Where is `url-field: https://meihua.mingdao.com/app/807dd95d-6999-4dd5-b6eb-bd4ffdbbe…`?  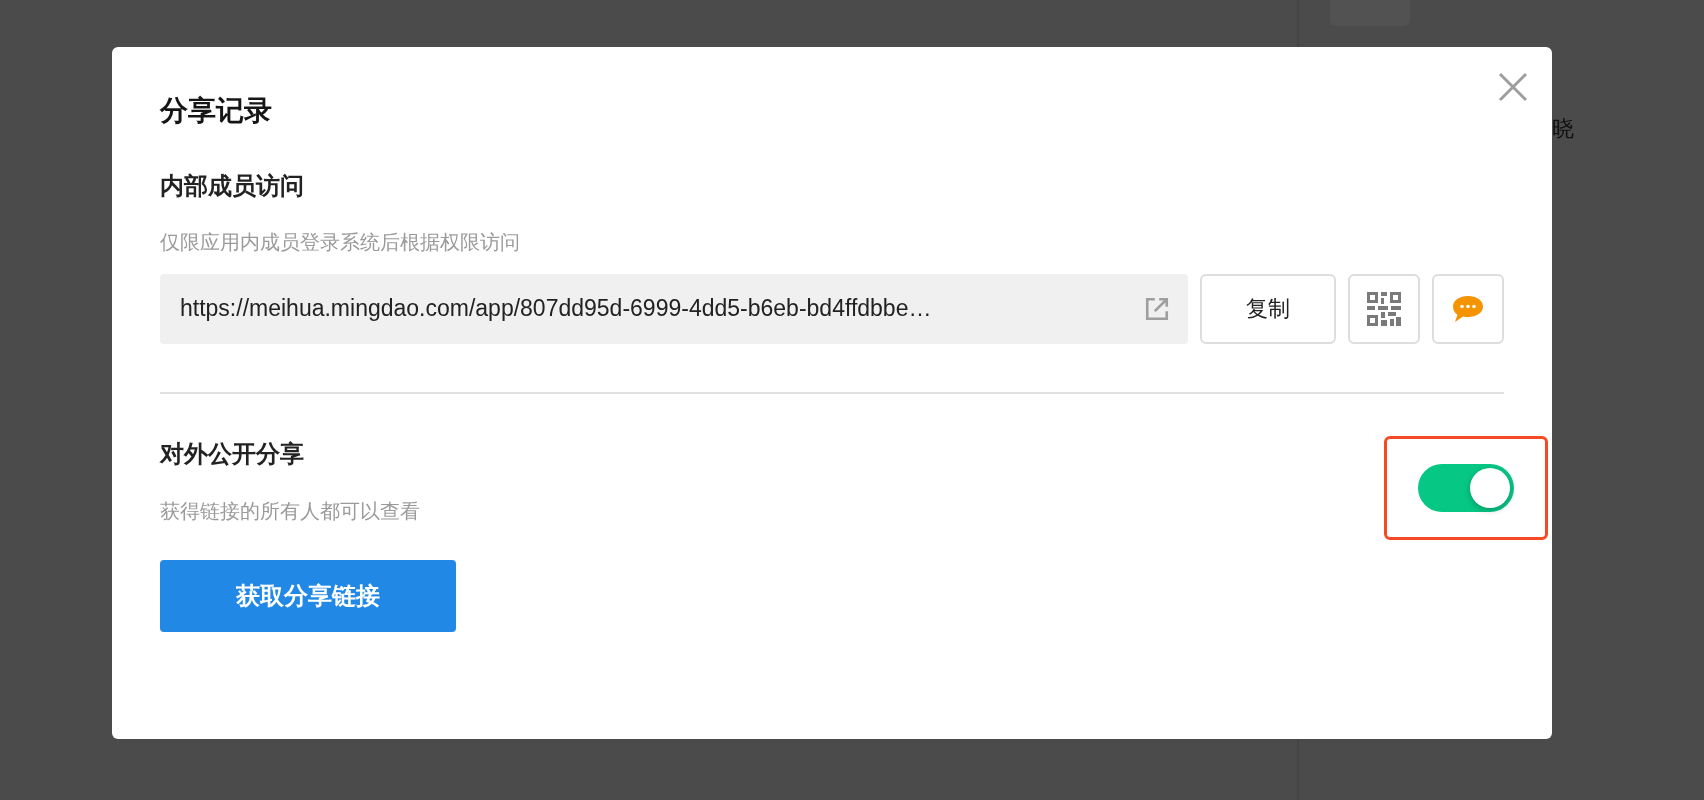 url-field: https://meihua.mingdao.com/app/807dd95d-6999-4dd5-b6eb-bd4ffdbbe… is located at coordinates (674, 308).